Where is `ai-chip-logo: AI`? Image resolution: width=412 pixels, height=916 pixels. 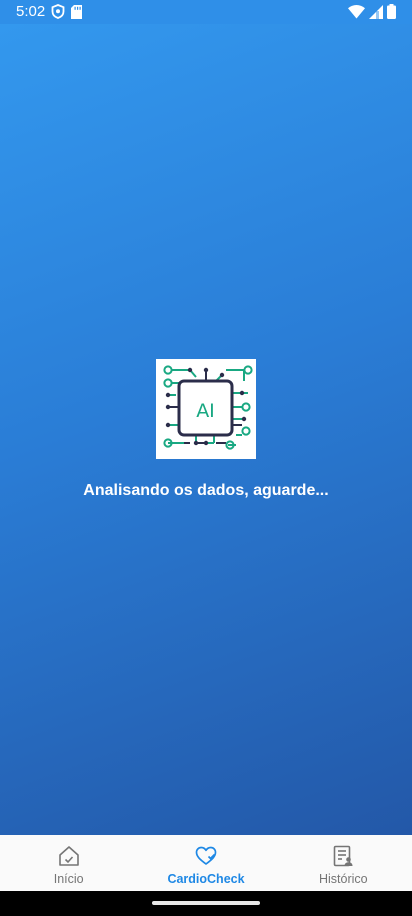
ai-chip-logo: AI is located at coordinates (206, 409).